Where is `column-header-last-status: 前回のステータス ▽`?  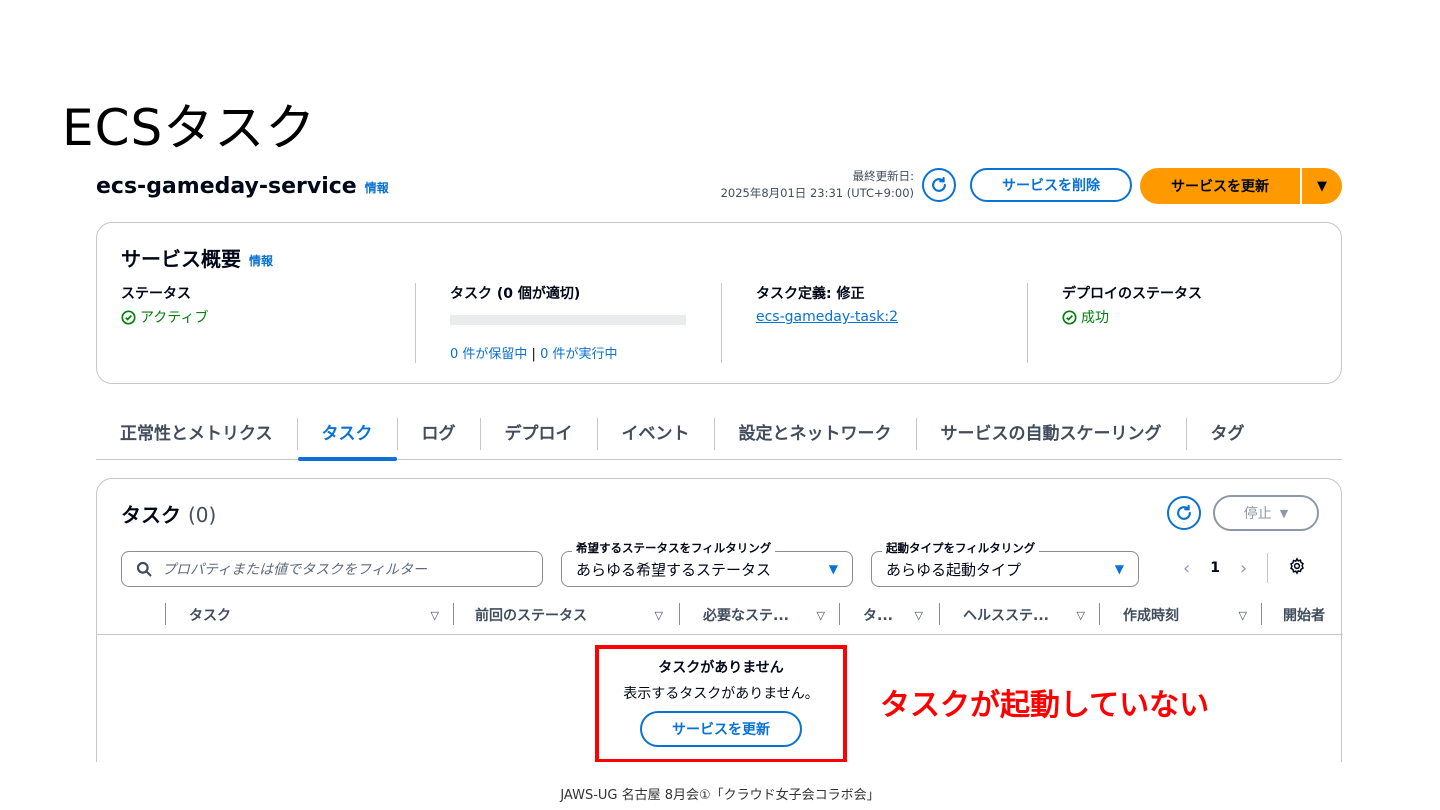
column-header-last-status: 前回のステータス ▽ is located at coordinates (569, 615).